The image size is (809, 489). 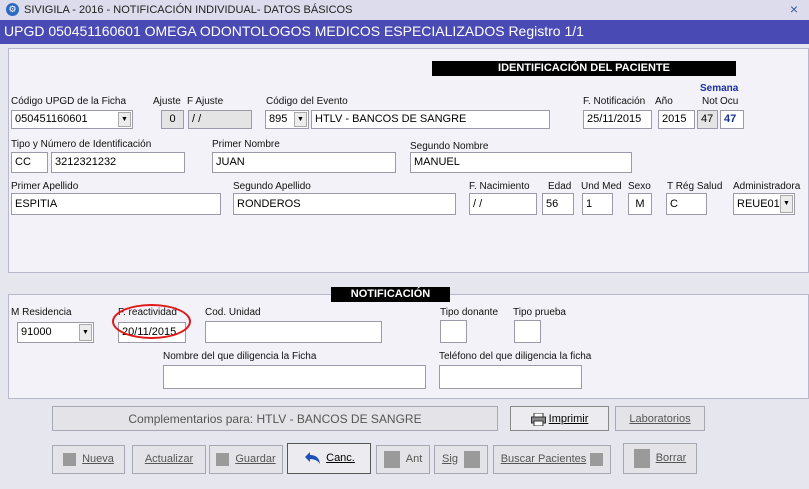 What do you see at coordinates (240, 356) in the screenshot?
I see `nombre-diligencia-label: Nombre del que diligencia la Ficha` at bounding box center [240, 356].